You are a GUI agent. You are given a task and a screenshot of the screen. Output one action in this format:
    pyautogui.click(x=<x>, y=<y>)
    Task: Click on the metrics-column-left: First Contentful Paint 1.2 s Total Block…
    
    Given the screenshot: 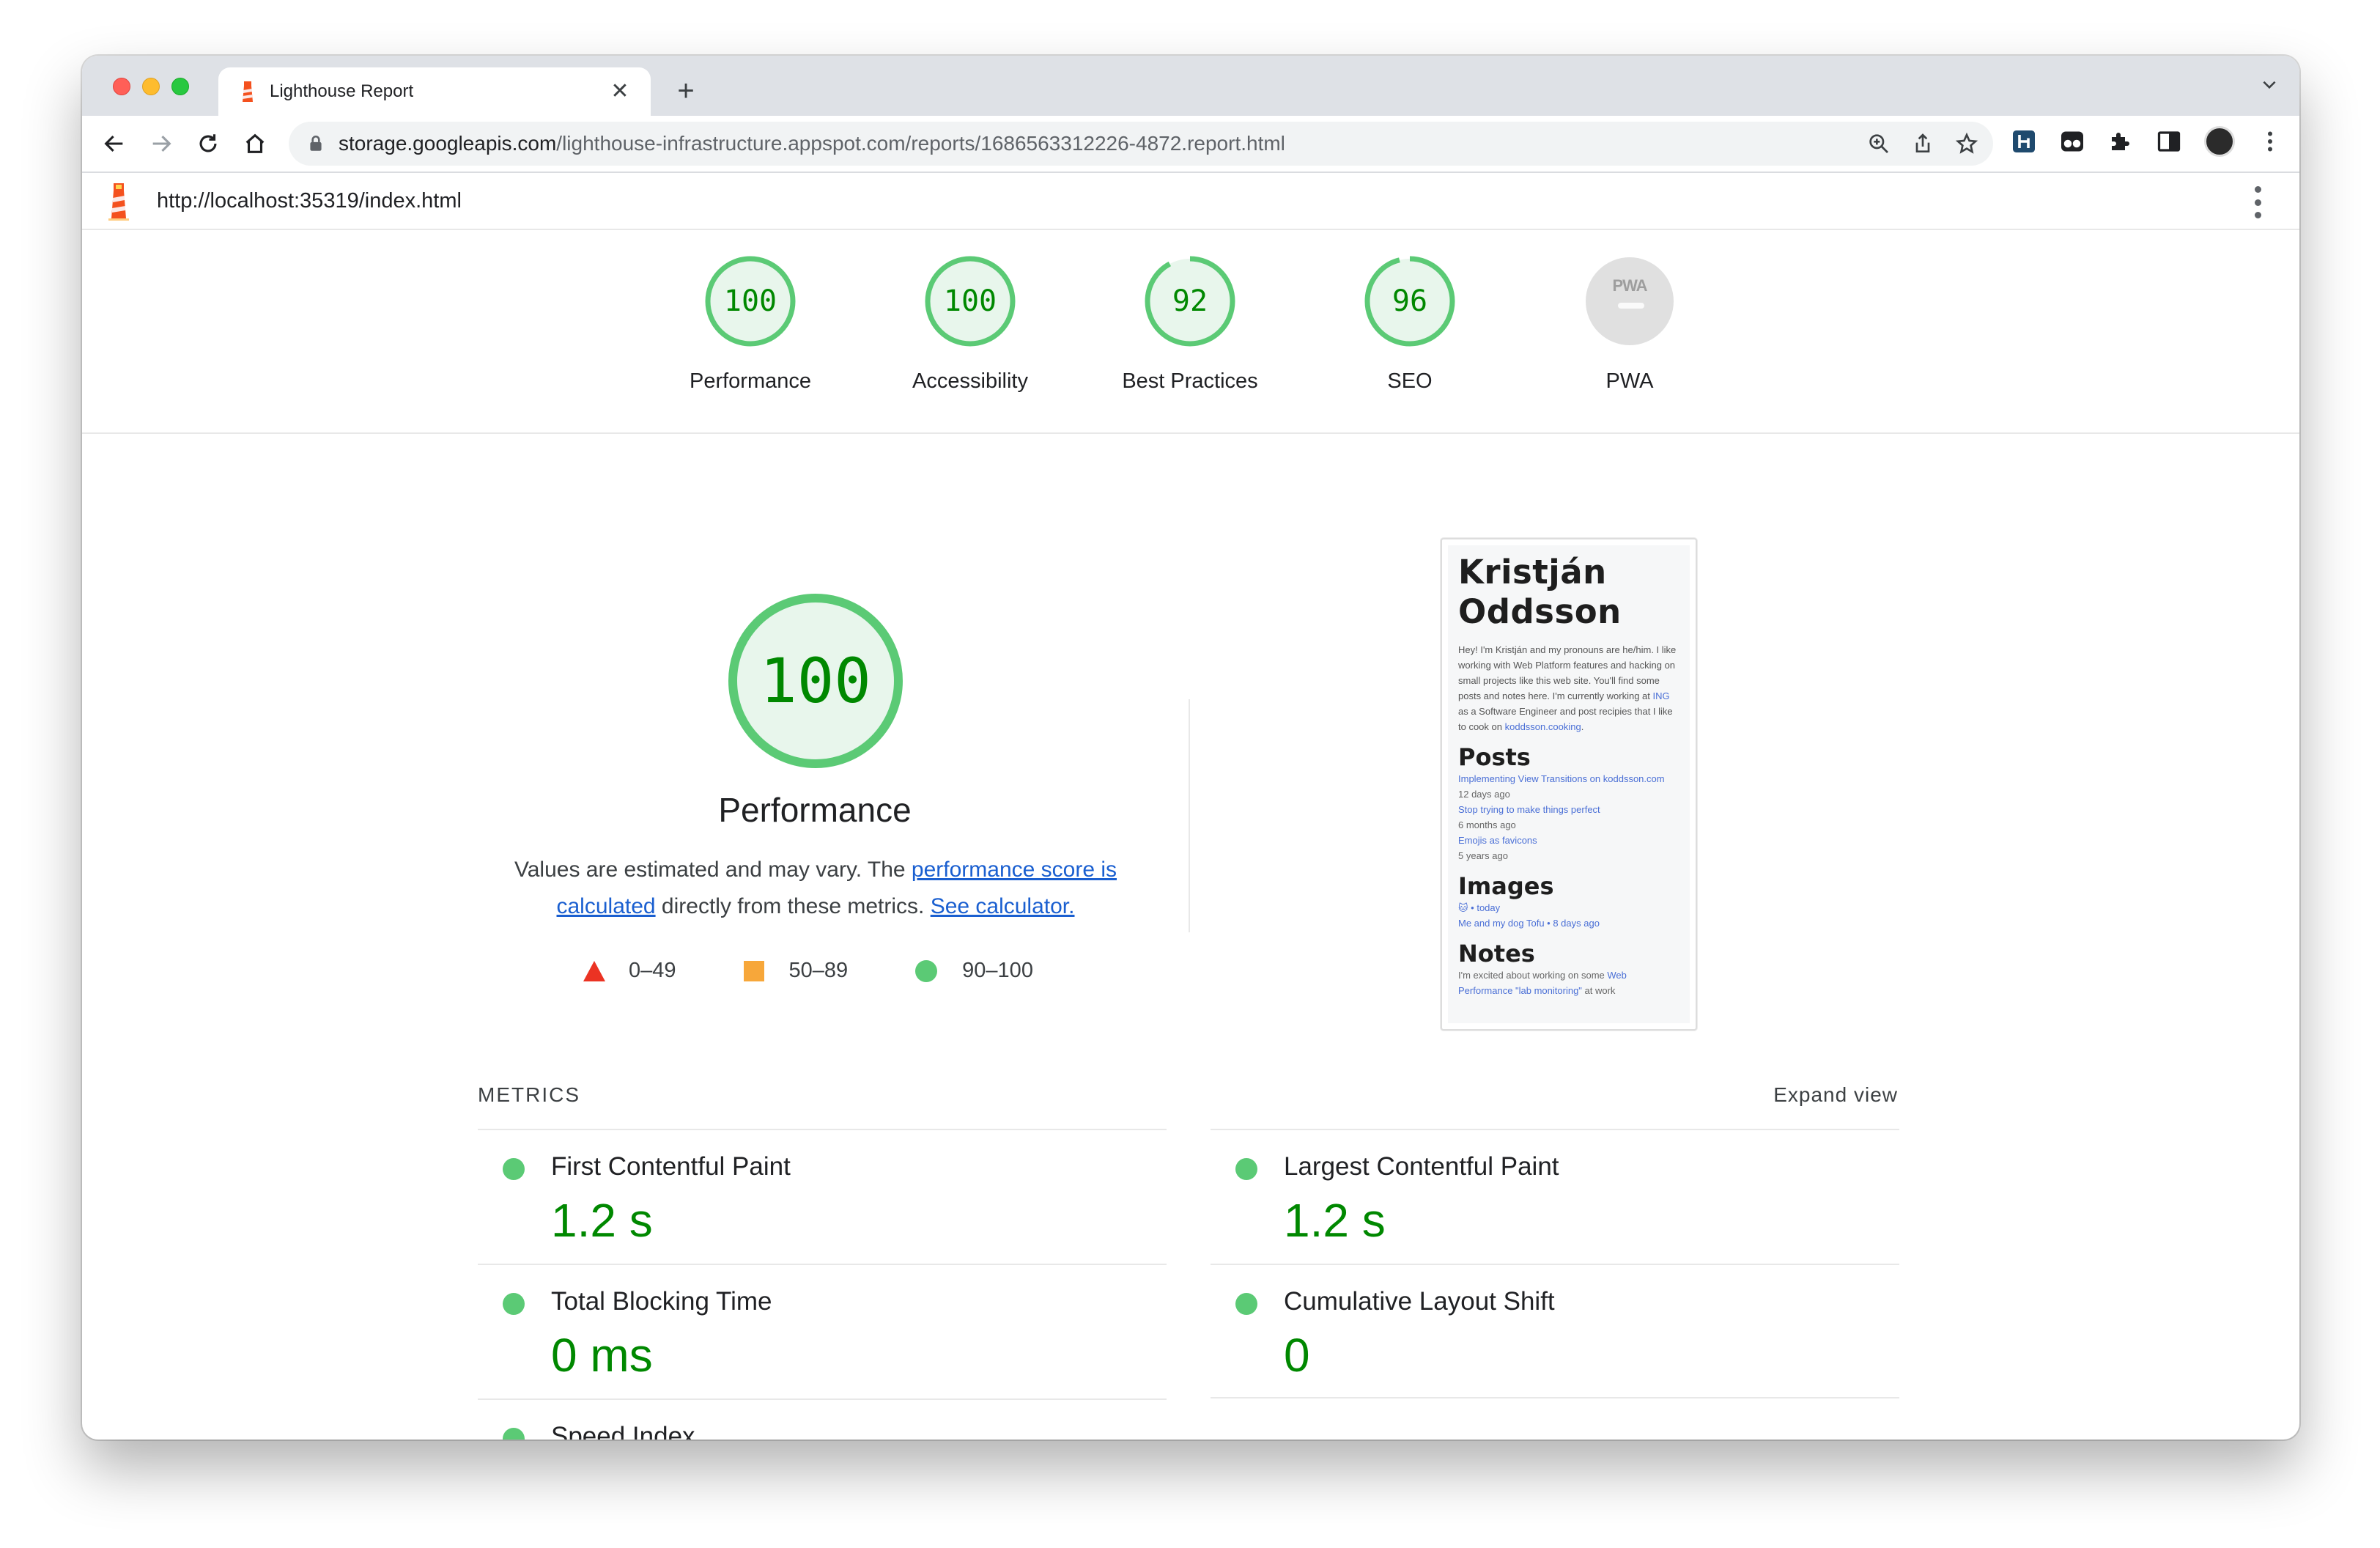 What is the action you would take?
    pyautogui.click(x=822, y=1284)
    